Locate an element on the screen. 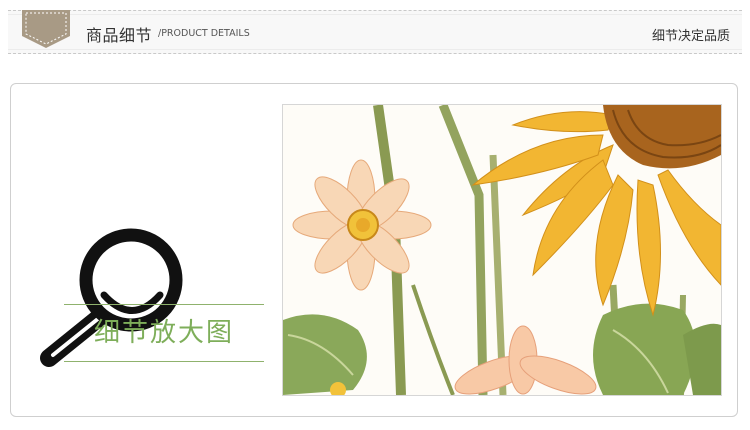 This screenshot has width=750, height=430. magnifier-icon is located at coordinates (111, 297).